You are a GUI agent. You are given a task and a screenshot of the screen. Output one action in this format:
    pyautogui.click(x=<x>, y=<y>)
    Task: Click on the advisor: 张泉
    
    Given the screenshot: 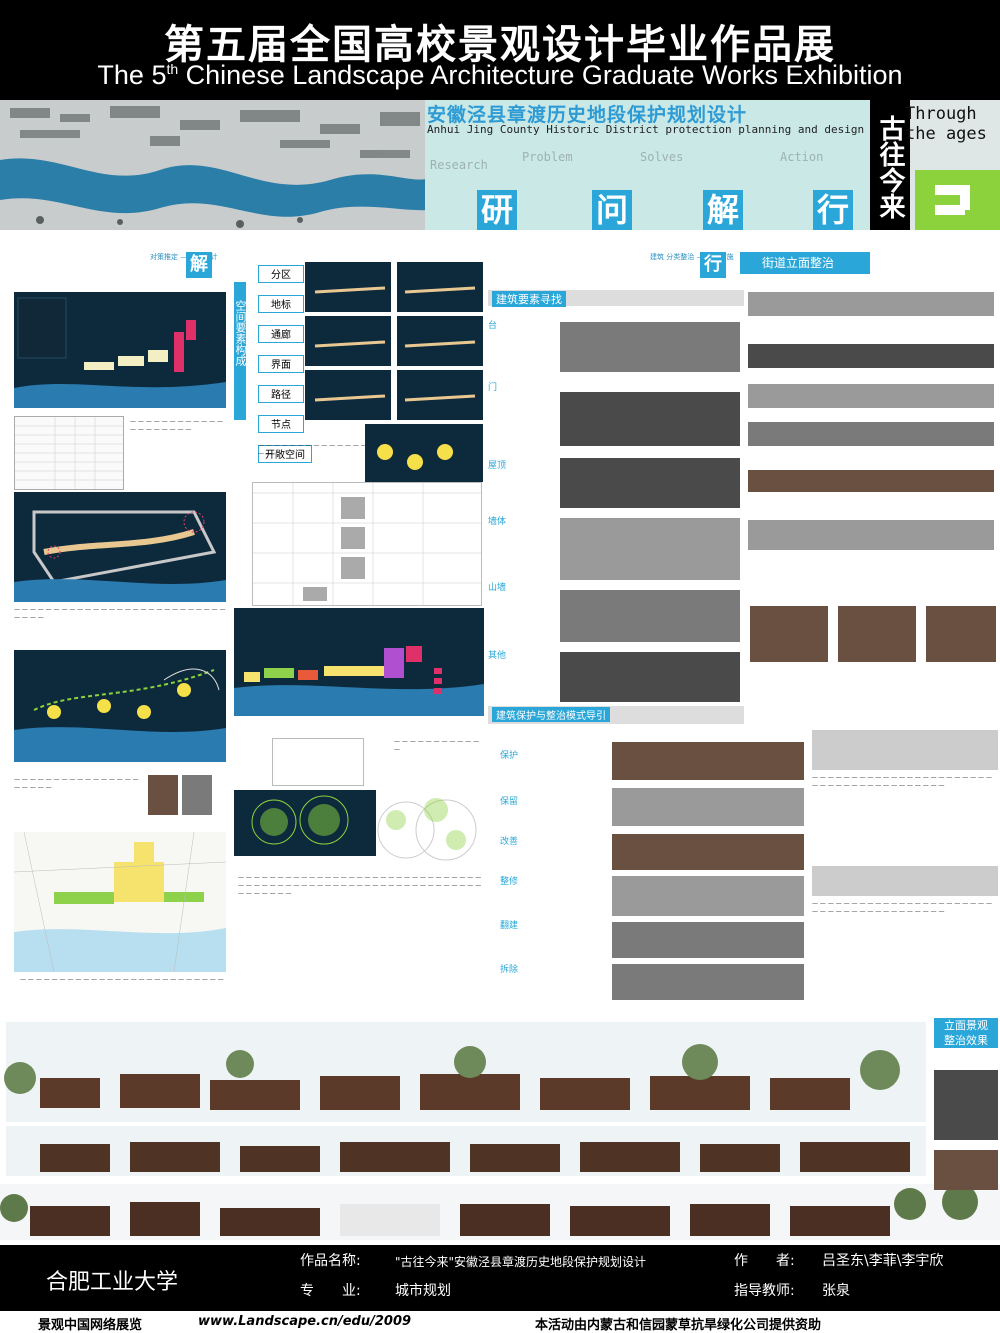 What is the action you would take?
    pyautogui.click(x=836, y=1291)
    